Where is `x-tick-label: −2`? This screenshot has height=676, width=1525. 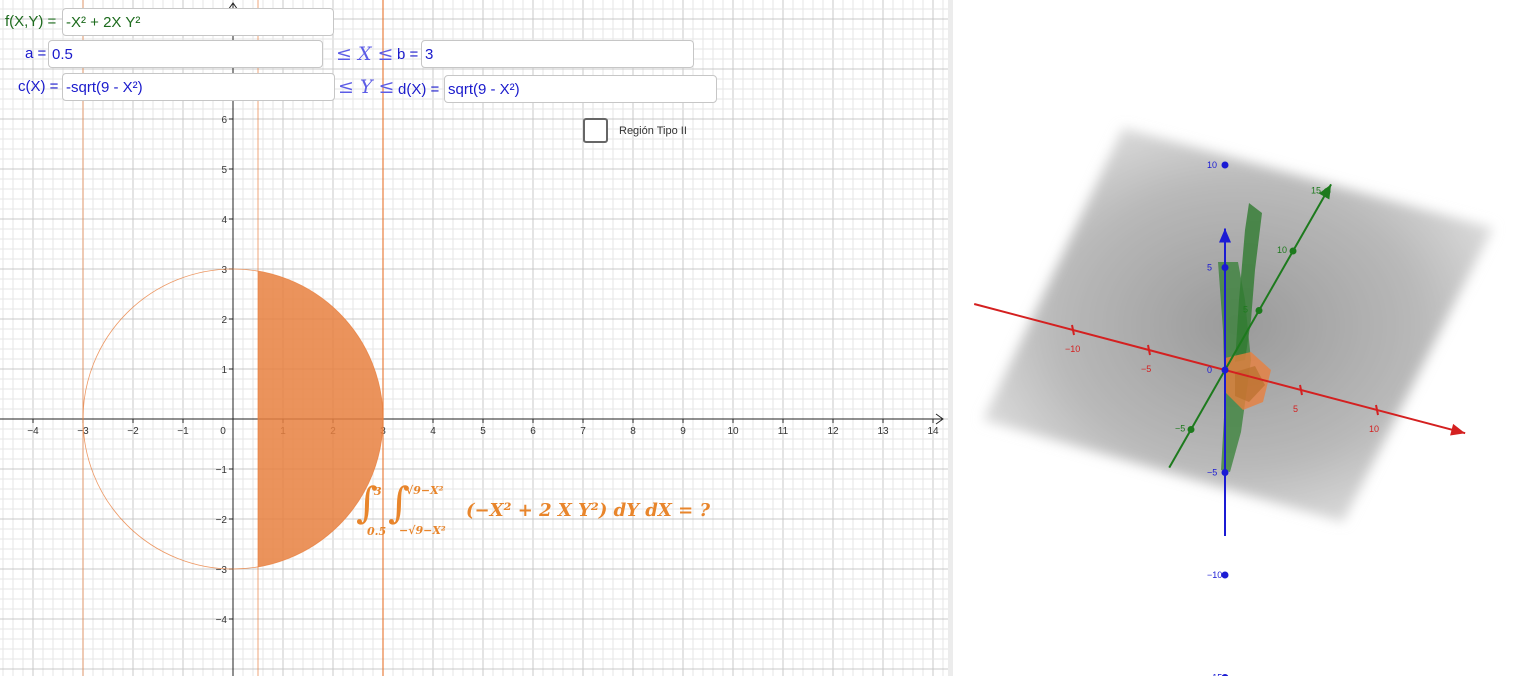
x-tick-label: −2 is located at coordinates (133, 431).